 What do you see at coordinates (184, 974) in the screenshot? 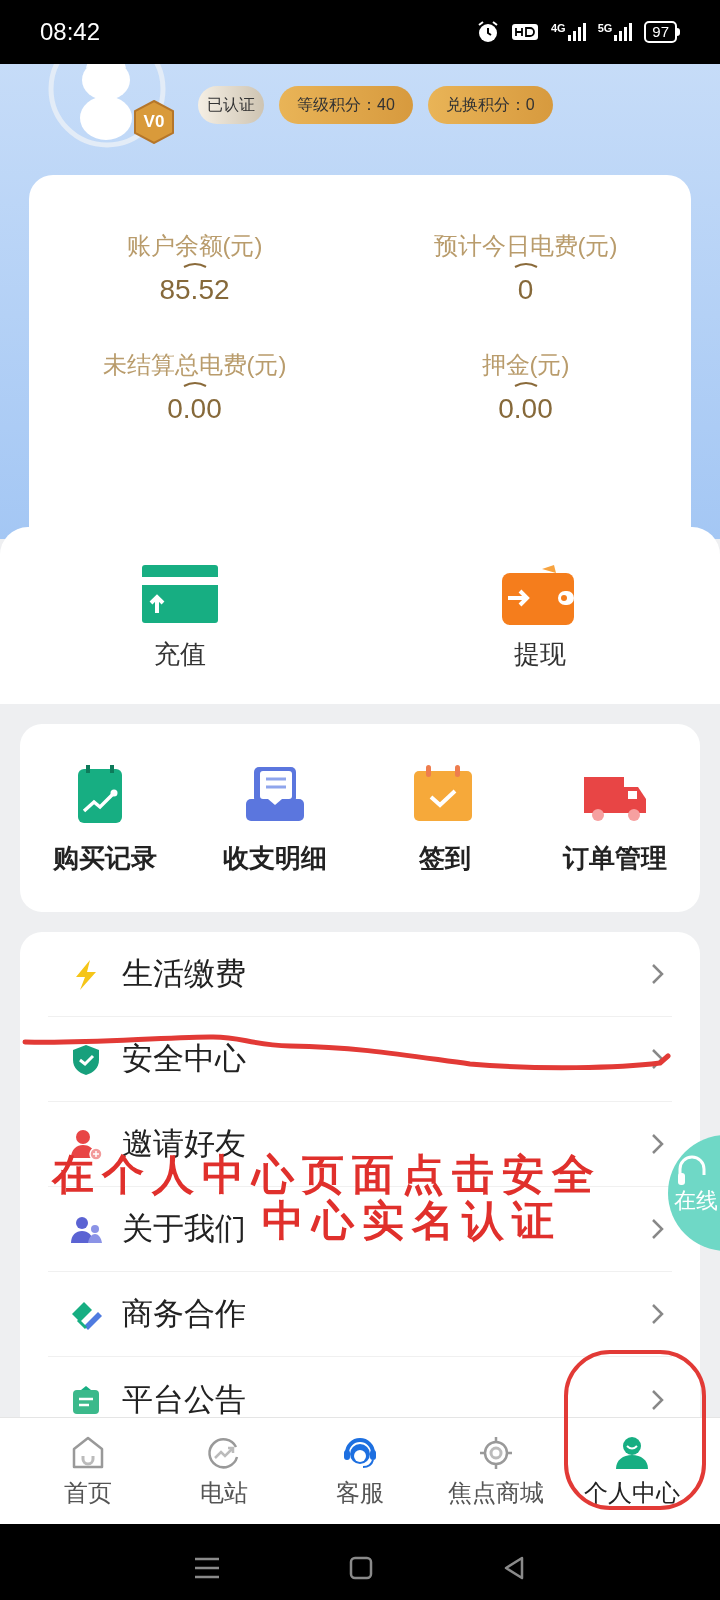
I see `menu-item: 生活缴费` at bounding box center [184, 974].